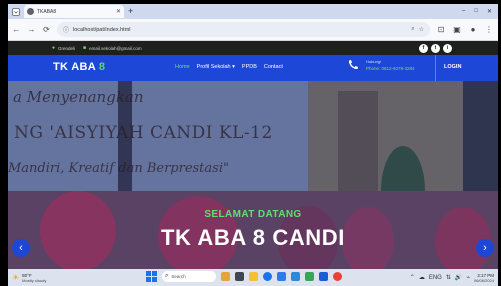 This screenshot has height=286, width=501. I want to click on browser-tabbar: TKABA8 ✕ + – □ ✕, so click(253, 11).